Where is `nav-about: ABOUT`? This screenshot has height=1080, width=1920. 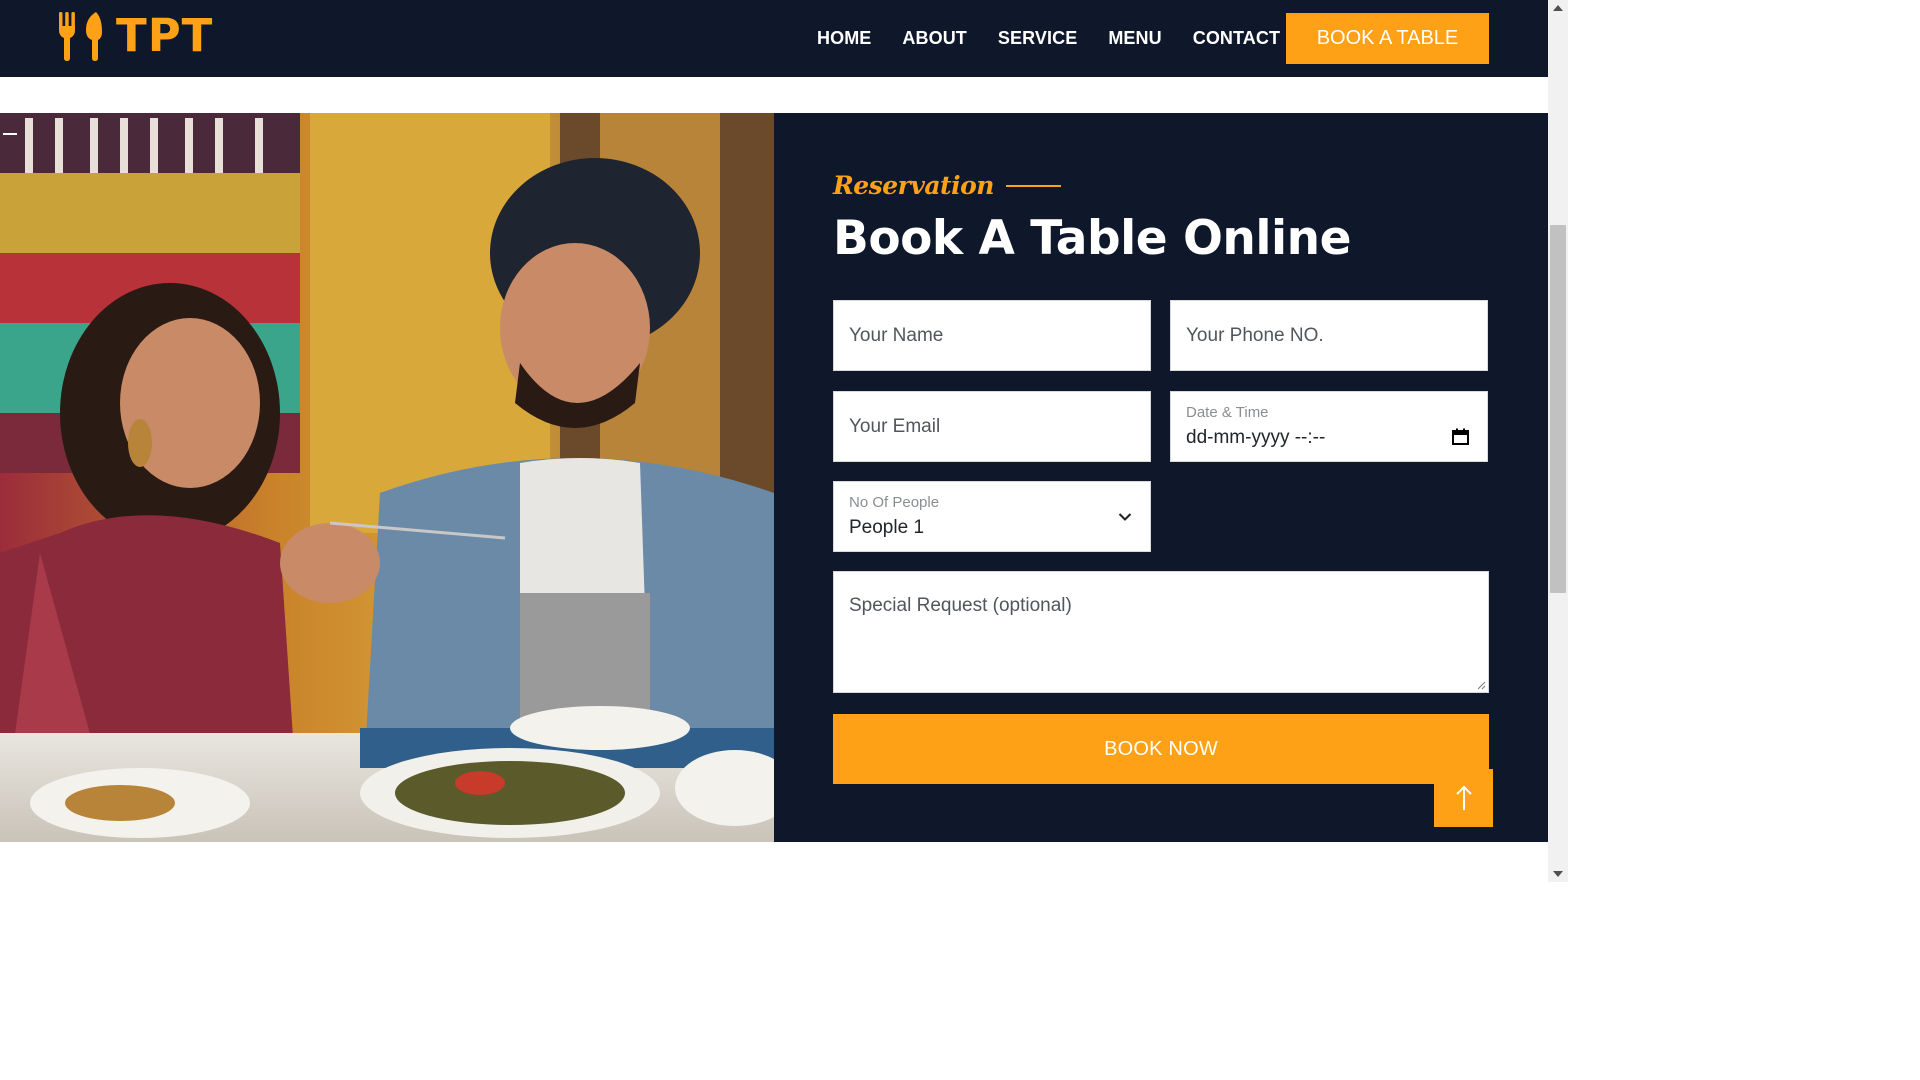
nav-about: ABOUT is located at coordinates (934, 38).